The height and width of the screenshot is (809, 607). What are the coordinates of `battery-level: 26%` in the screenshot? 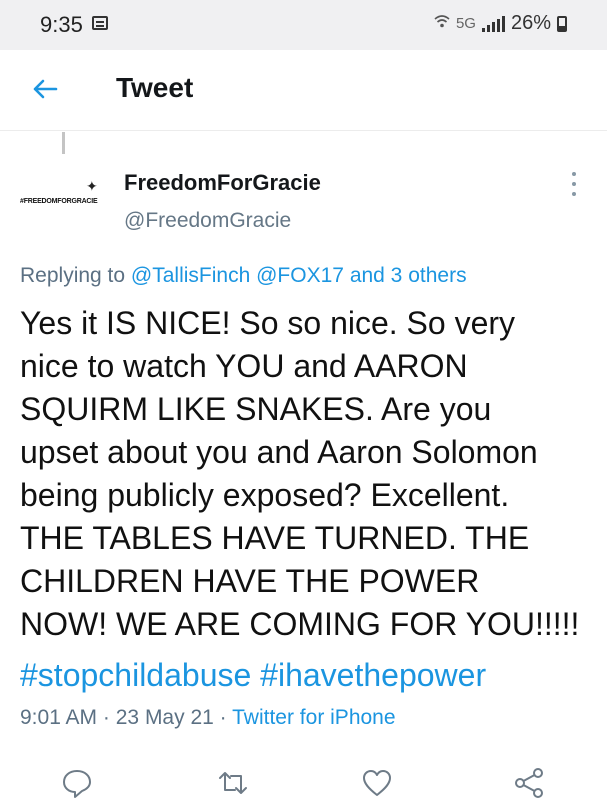 It's located at (530, 23).